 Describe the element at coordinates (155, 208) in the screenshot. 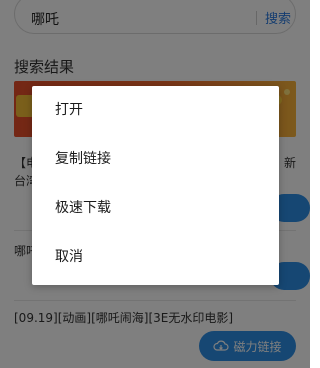

I see `menu-item-fast-download: 极速下载` at that location.